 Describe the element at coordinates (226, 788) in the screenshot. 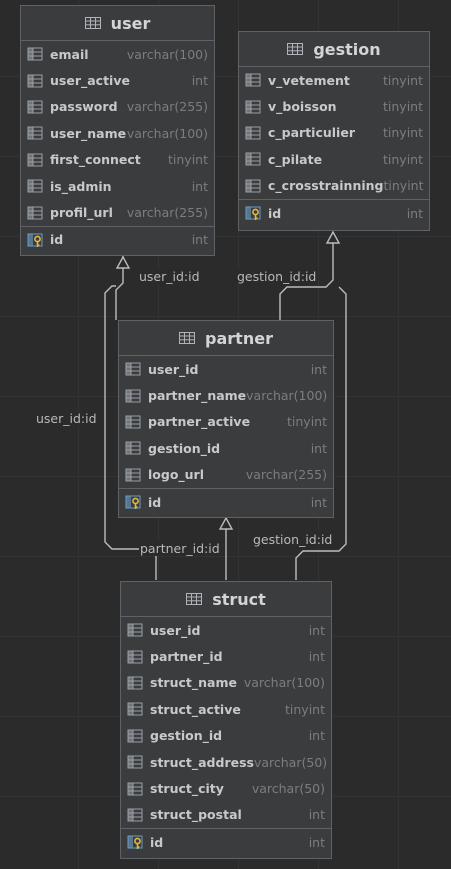

I see `column-row: struct_city varchar(50)` at that location.